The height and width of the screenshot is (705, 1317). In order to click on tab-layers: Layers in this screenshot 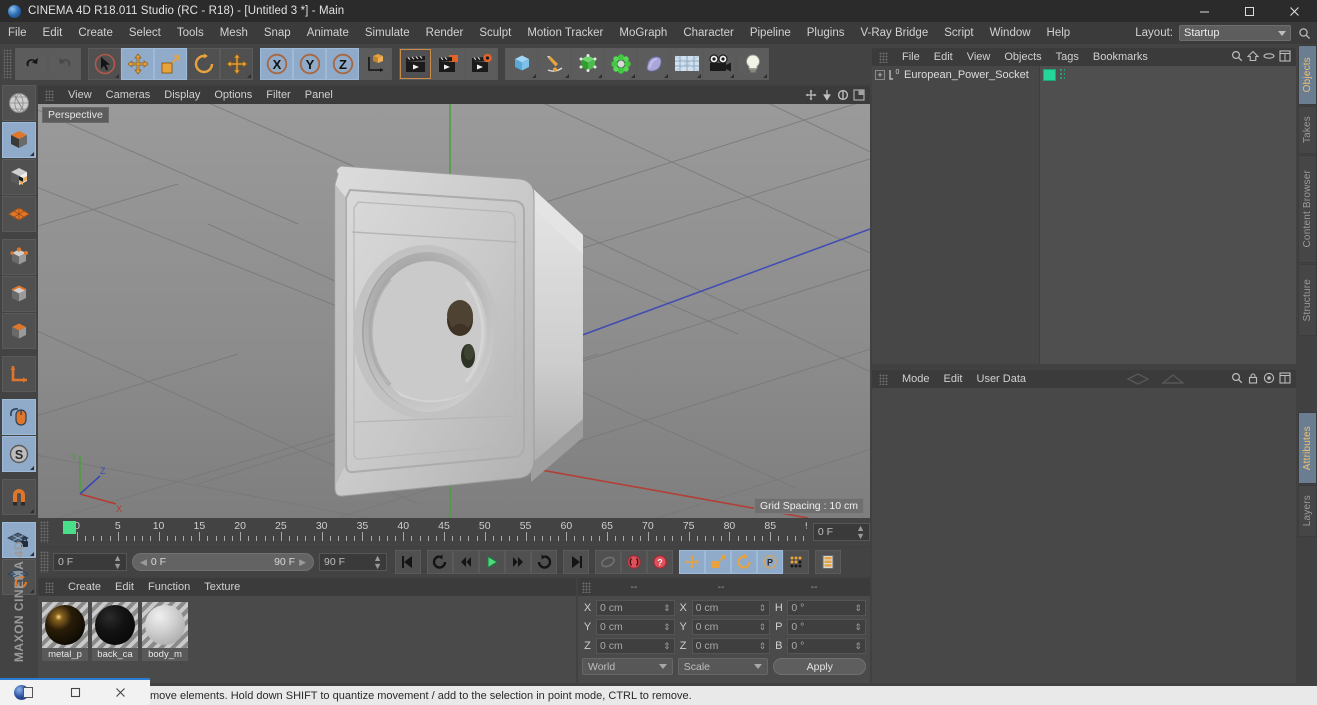, I will do `click(1307, 511)`.